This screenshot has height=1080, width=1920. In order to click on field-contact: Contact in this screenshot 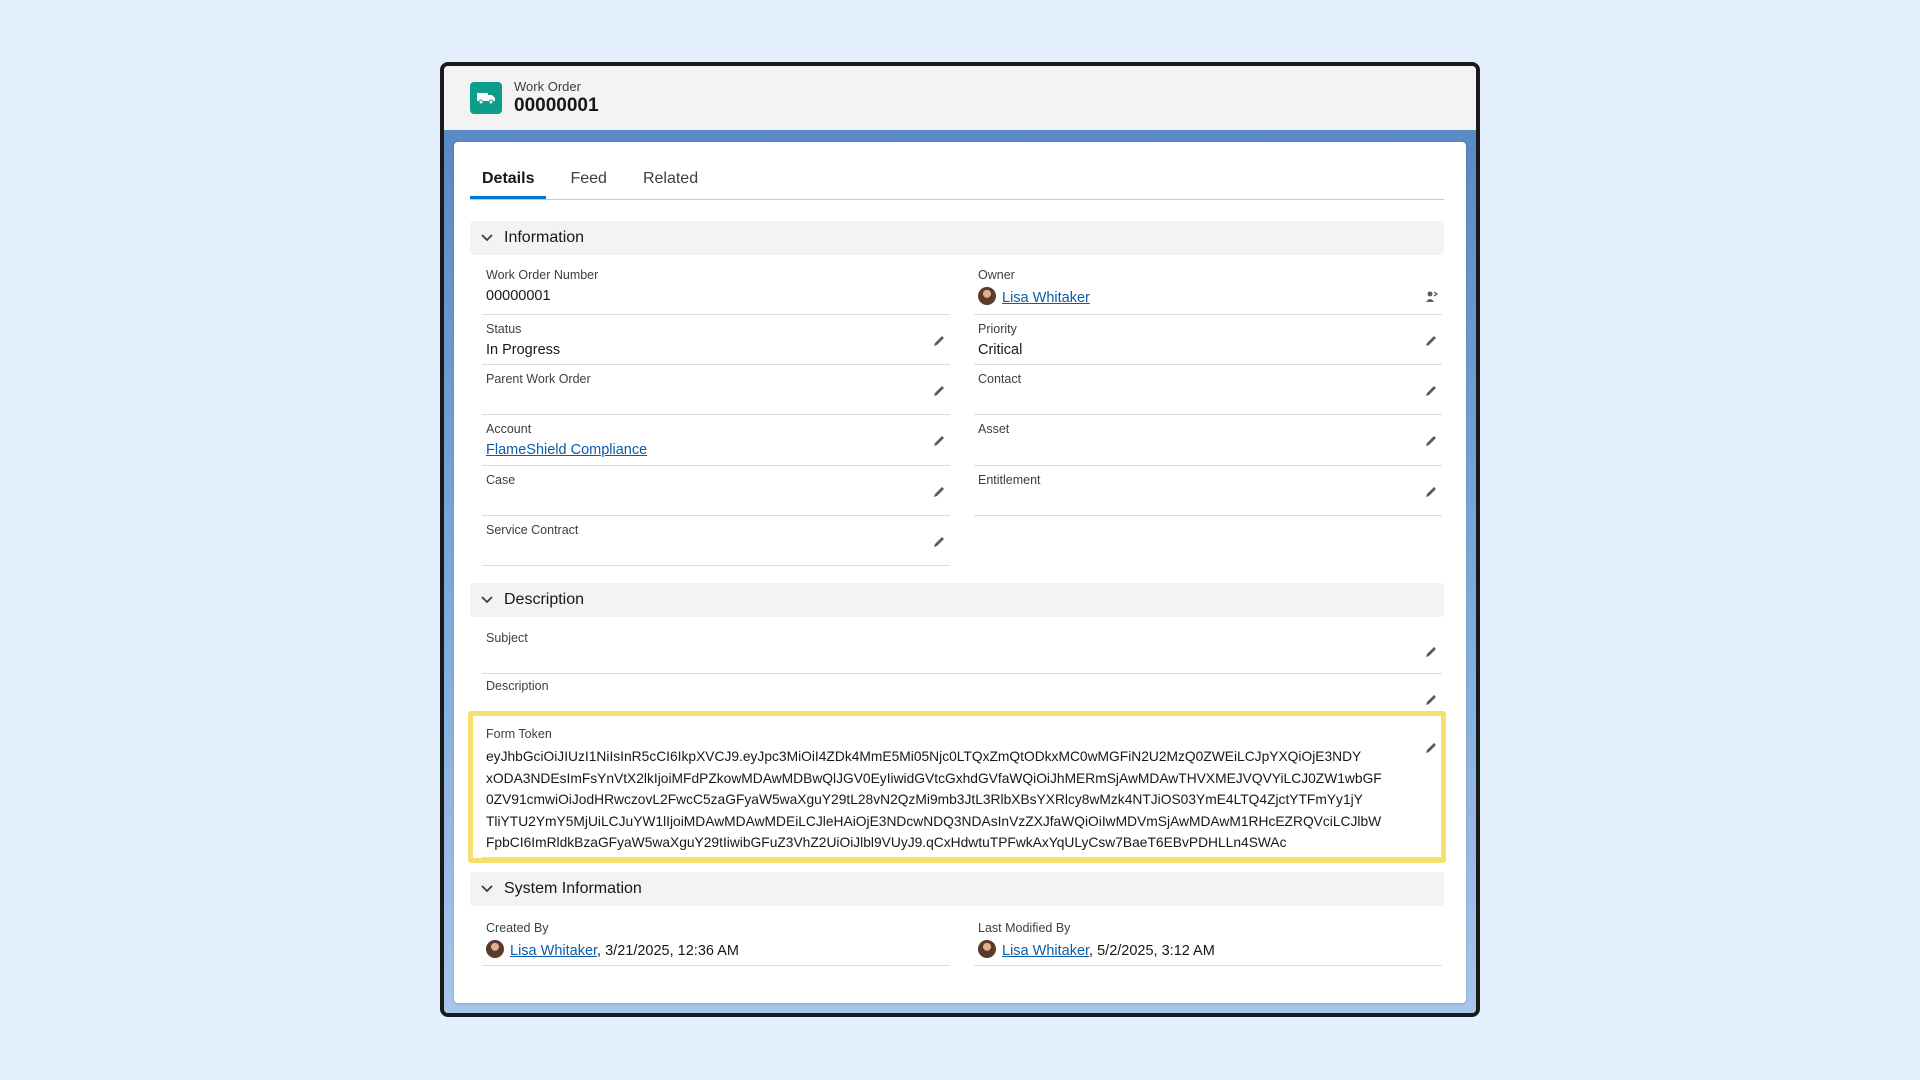, I will do `click(1208, 393)`.